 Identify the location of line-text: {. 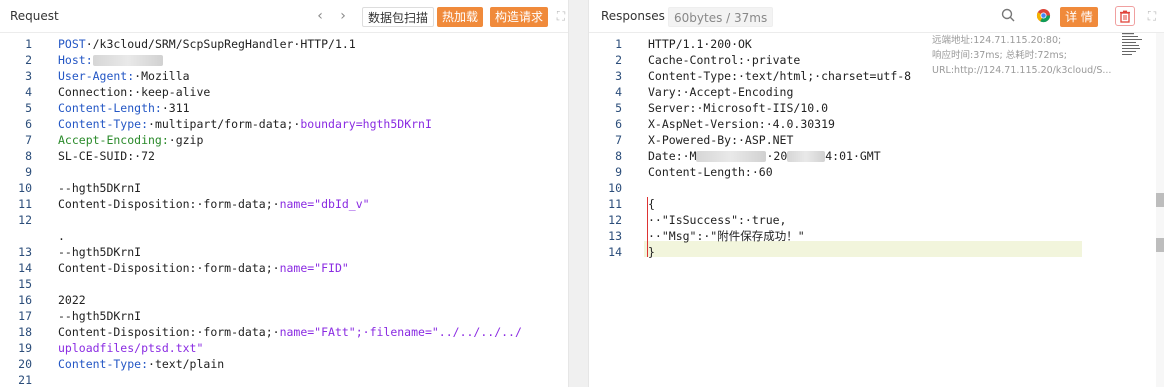
(651, 204).